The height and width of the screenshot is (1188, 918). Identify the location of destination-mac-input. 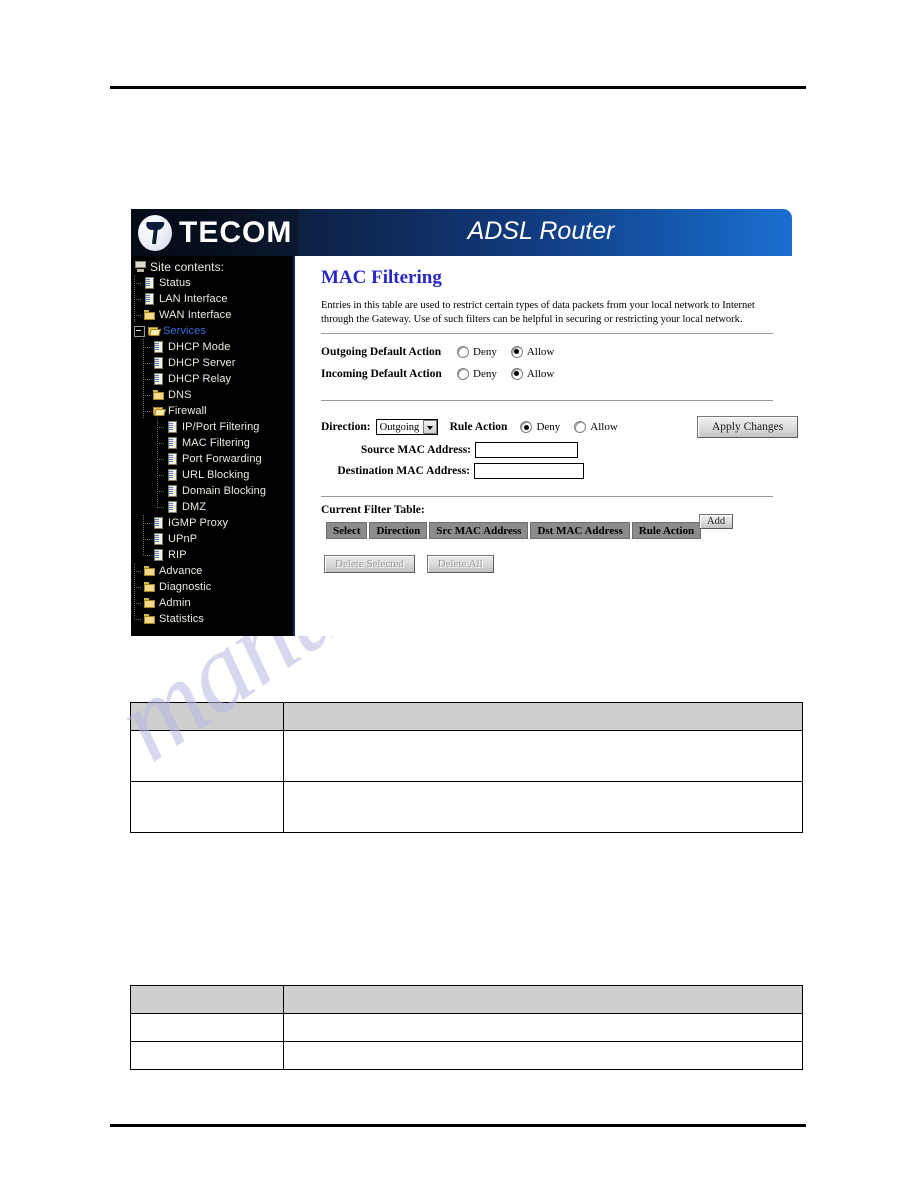
(529, 471).